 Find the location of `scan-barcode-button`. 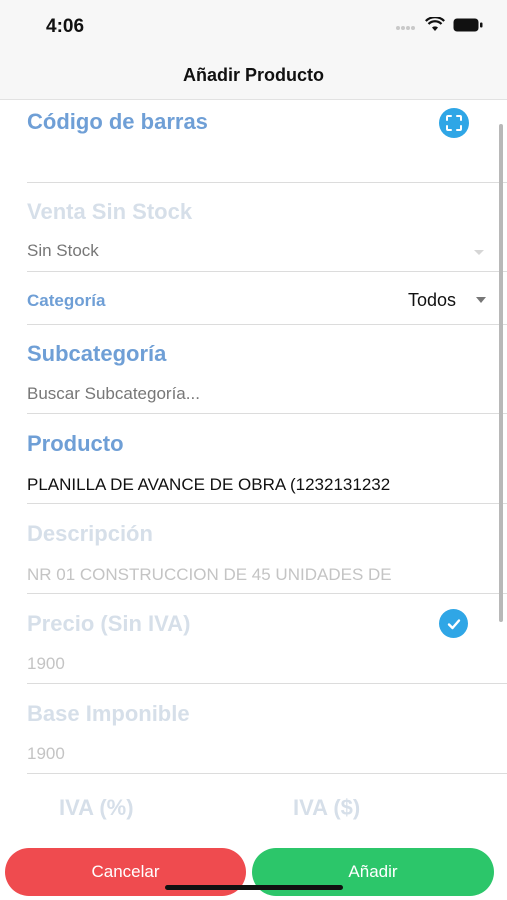

scan-barcode-button is located at coordinates (454, 123).